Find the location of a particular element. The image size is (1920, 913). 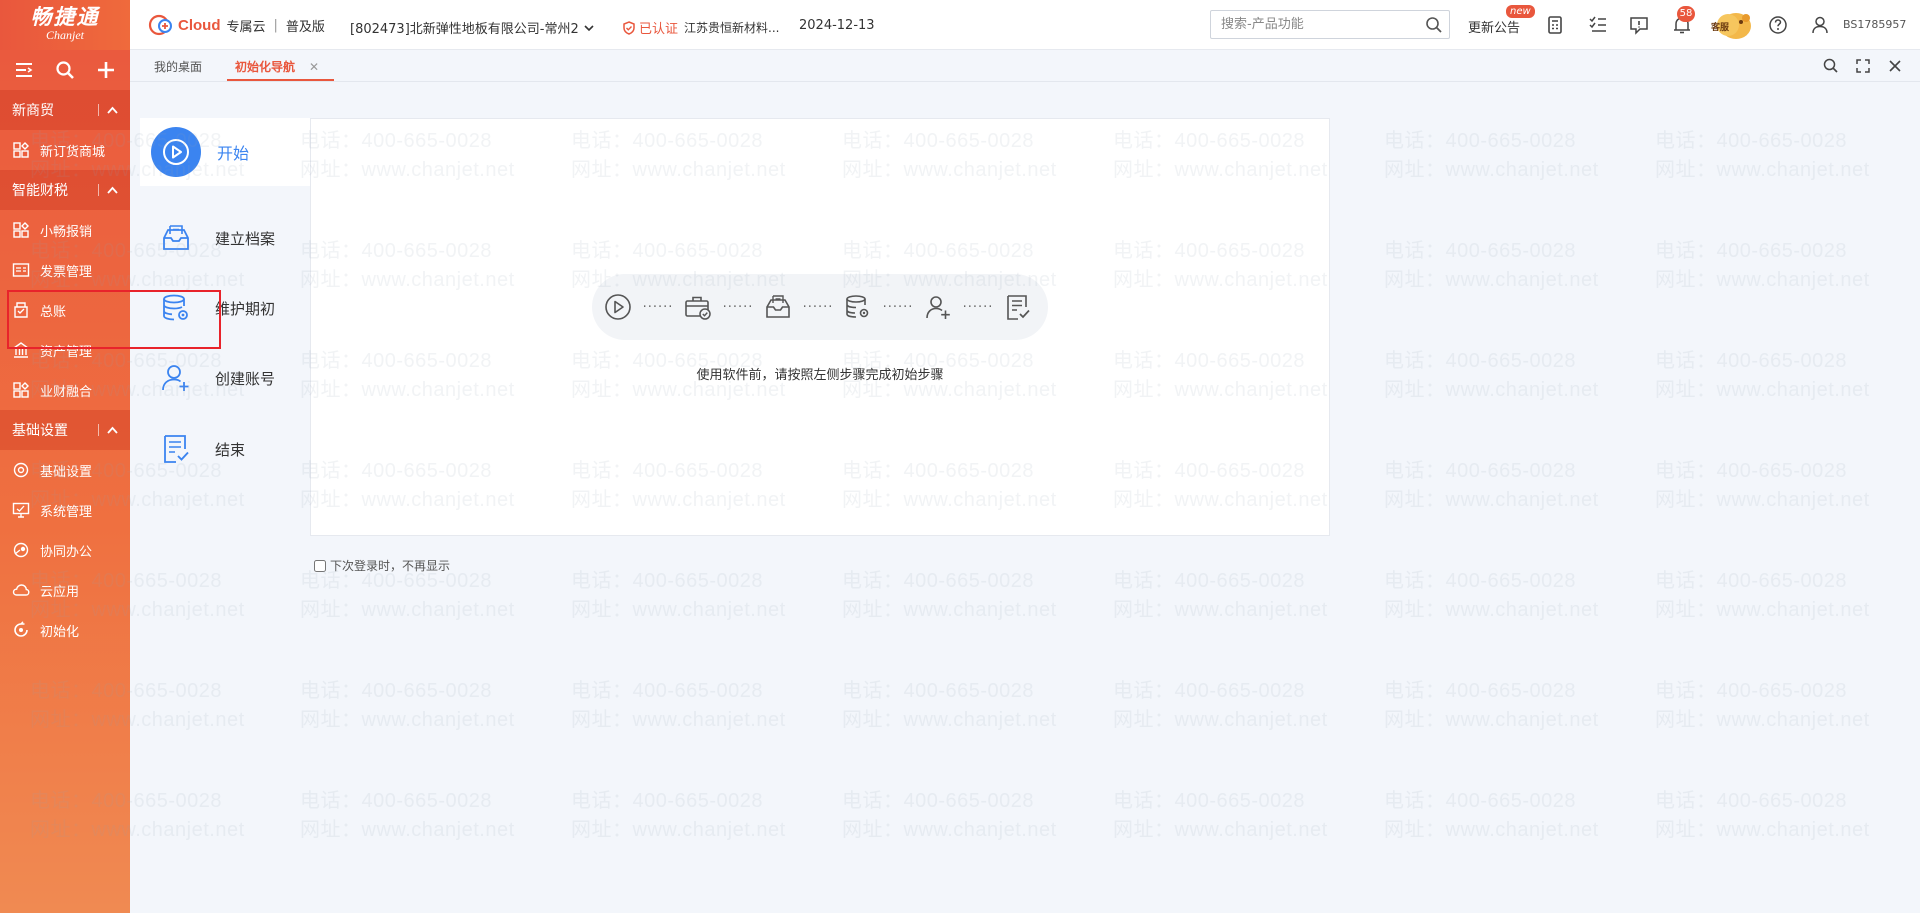

service-label: 客服 is located at coordinates (1720, 28).